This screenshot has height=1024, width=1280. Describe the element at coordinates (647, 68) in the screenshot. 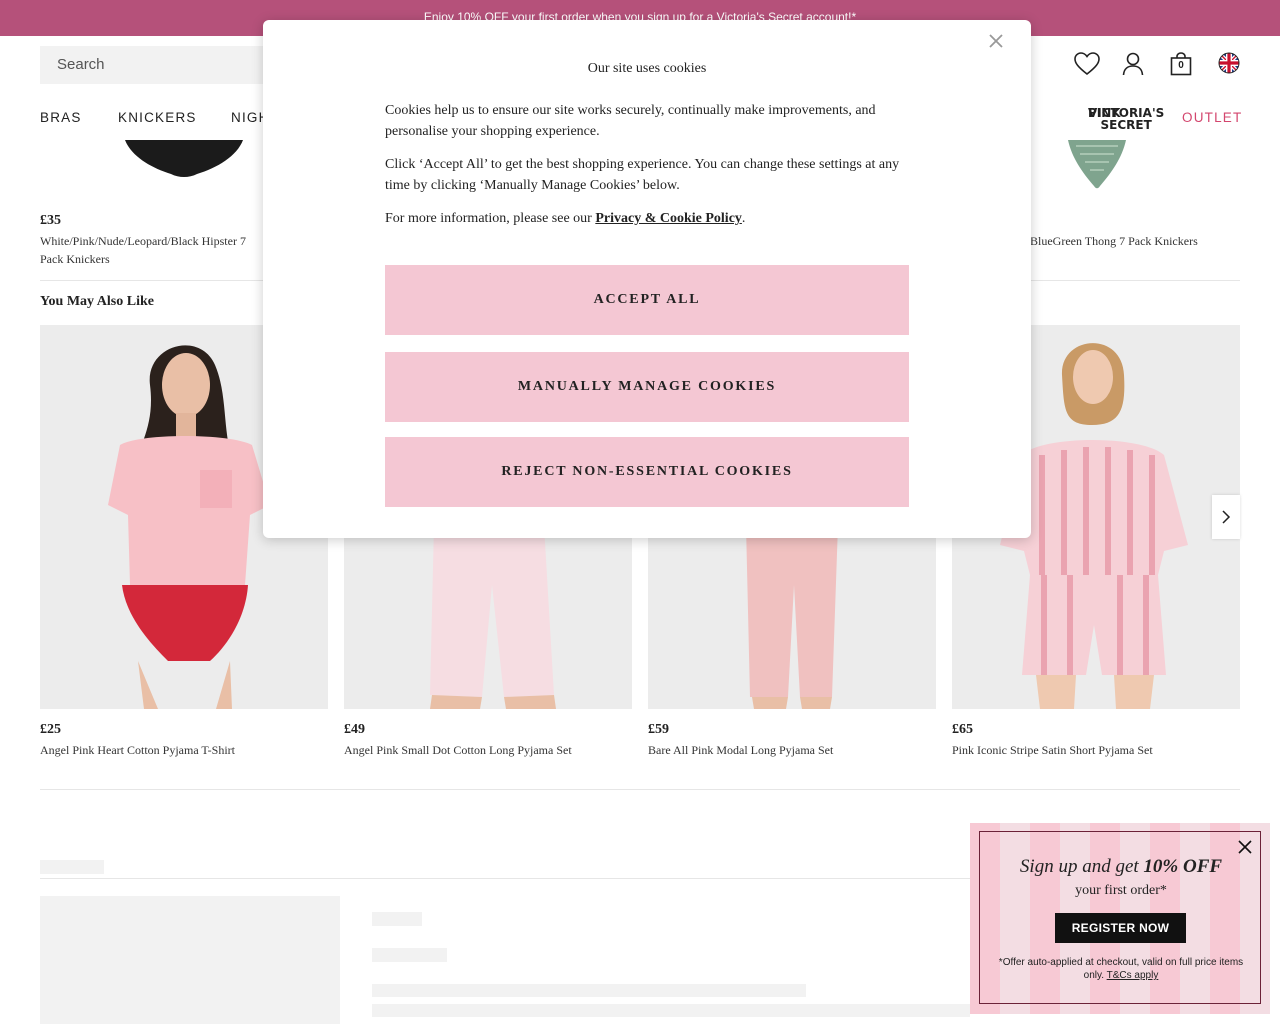

I see `modal-title: Our site uses cookies` at that location.